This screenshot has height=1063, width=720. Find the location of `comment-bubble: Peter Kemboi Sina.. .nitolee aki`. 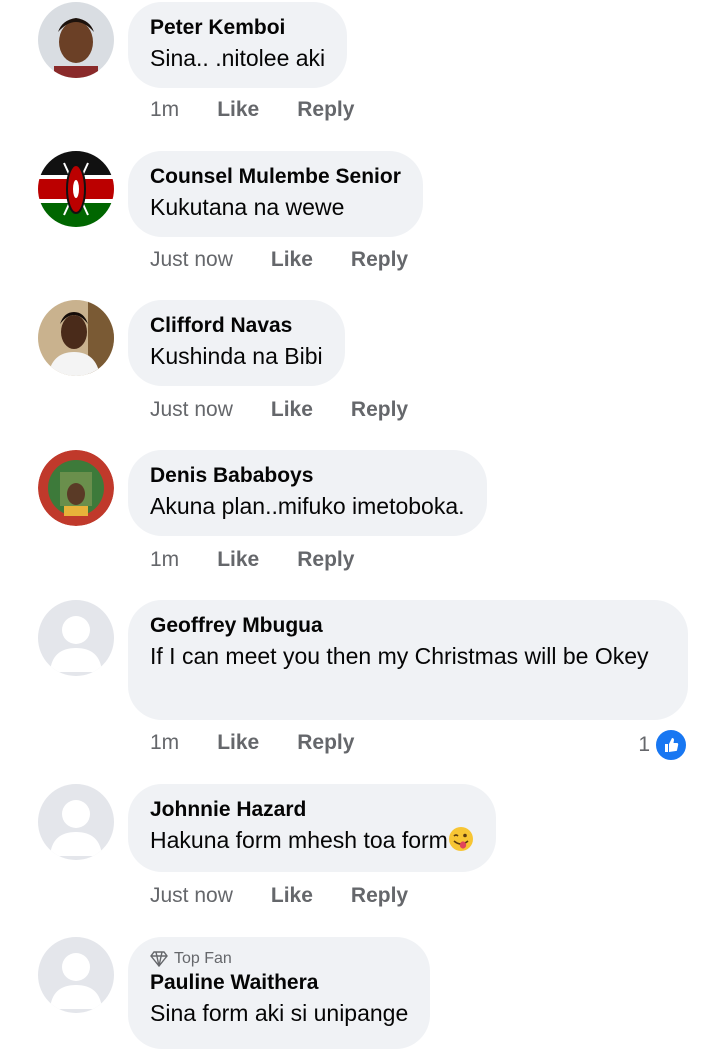

comment-bubble: Peter Kemboi Sina.. .nitolee aki is located at coordinates (238, 45).